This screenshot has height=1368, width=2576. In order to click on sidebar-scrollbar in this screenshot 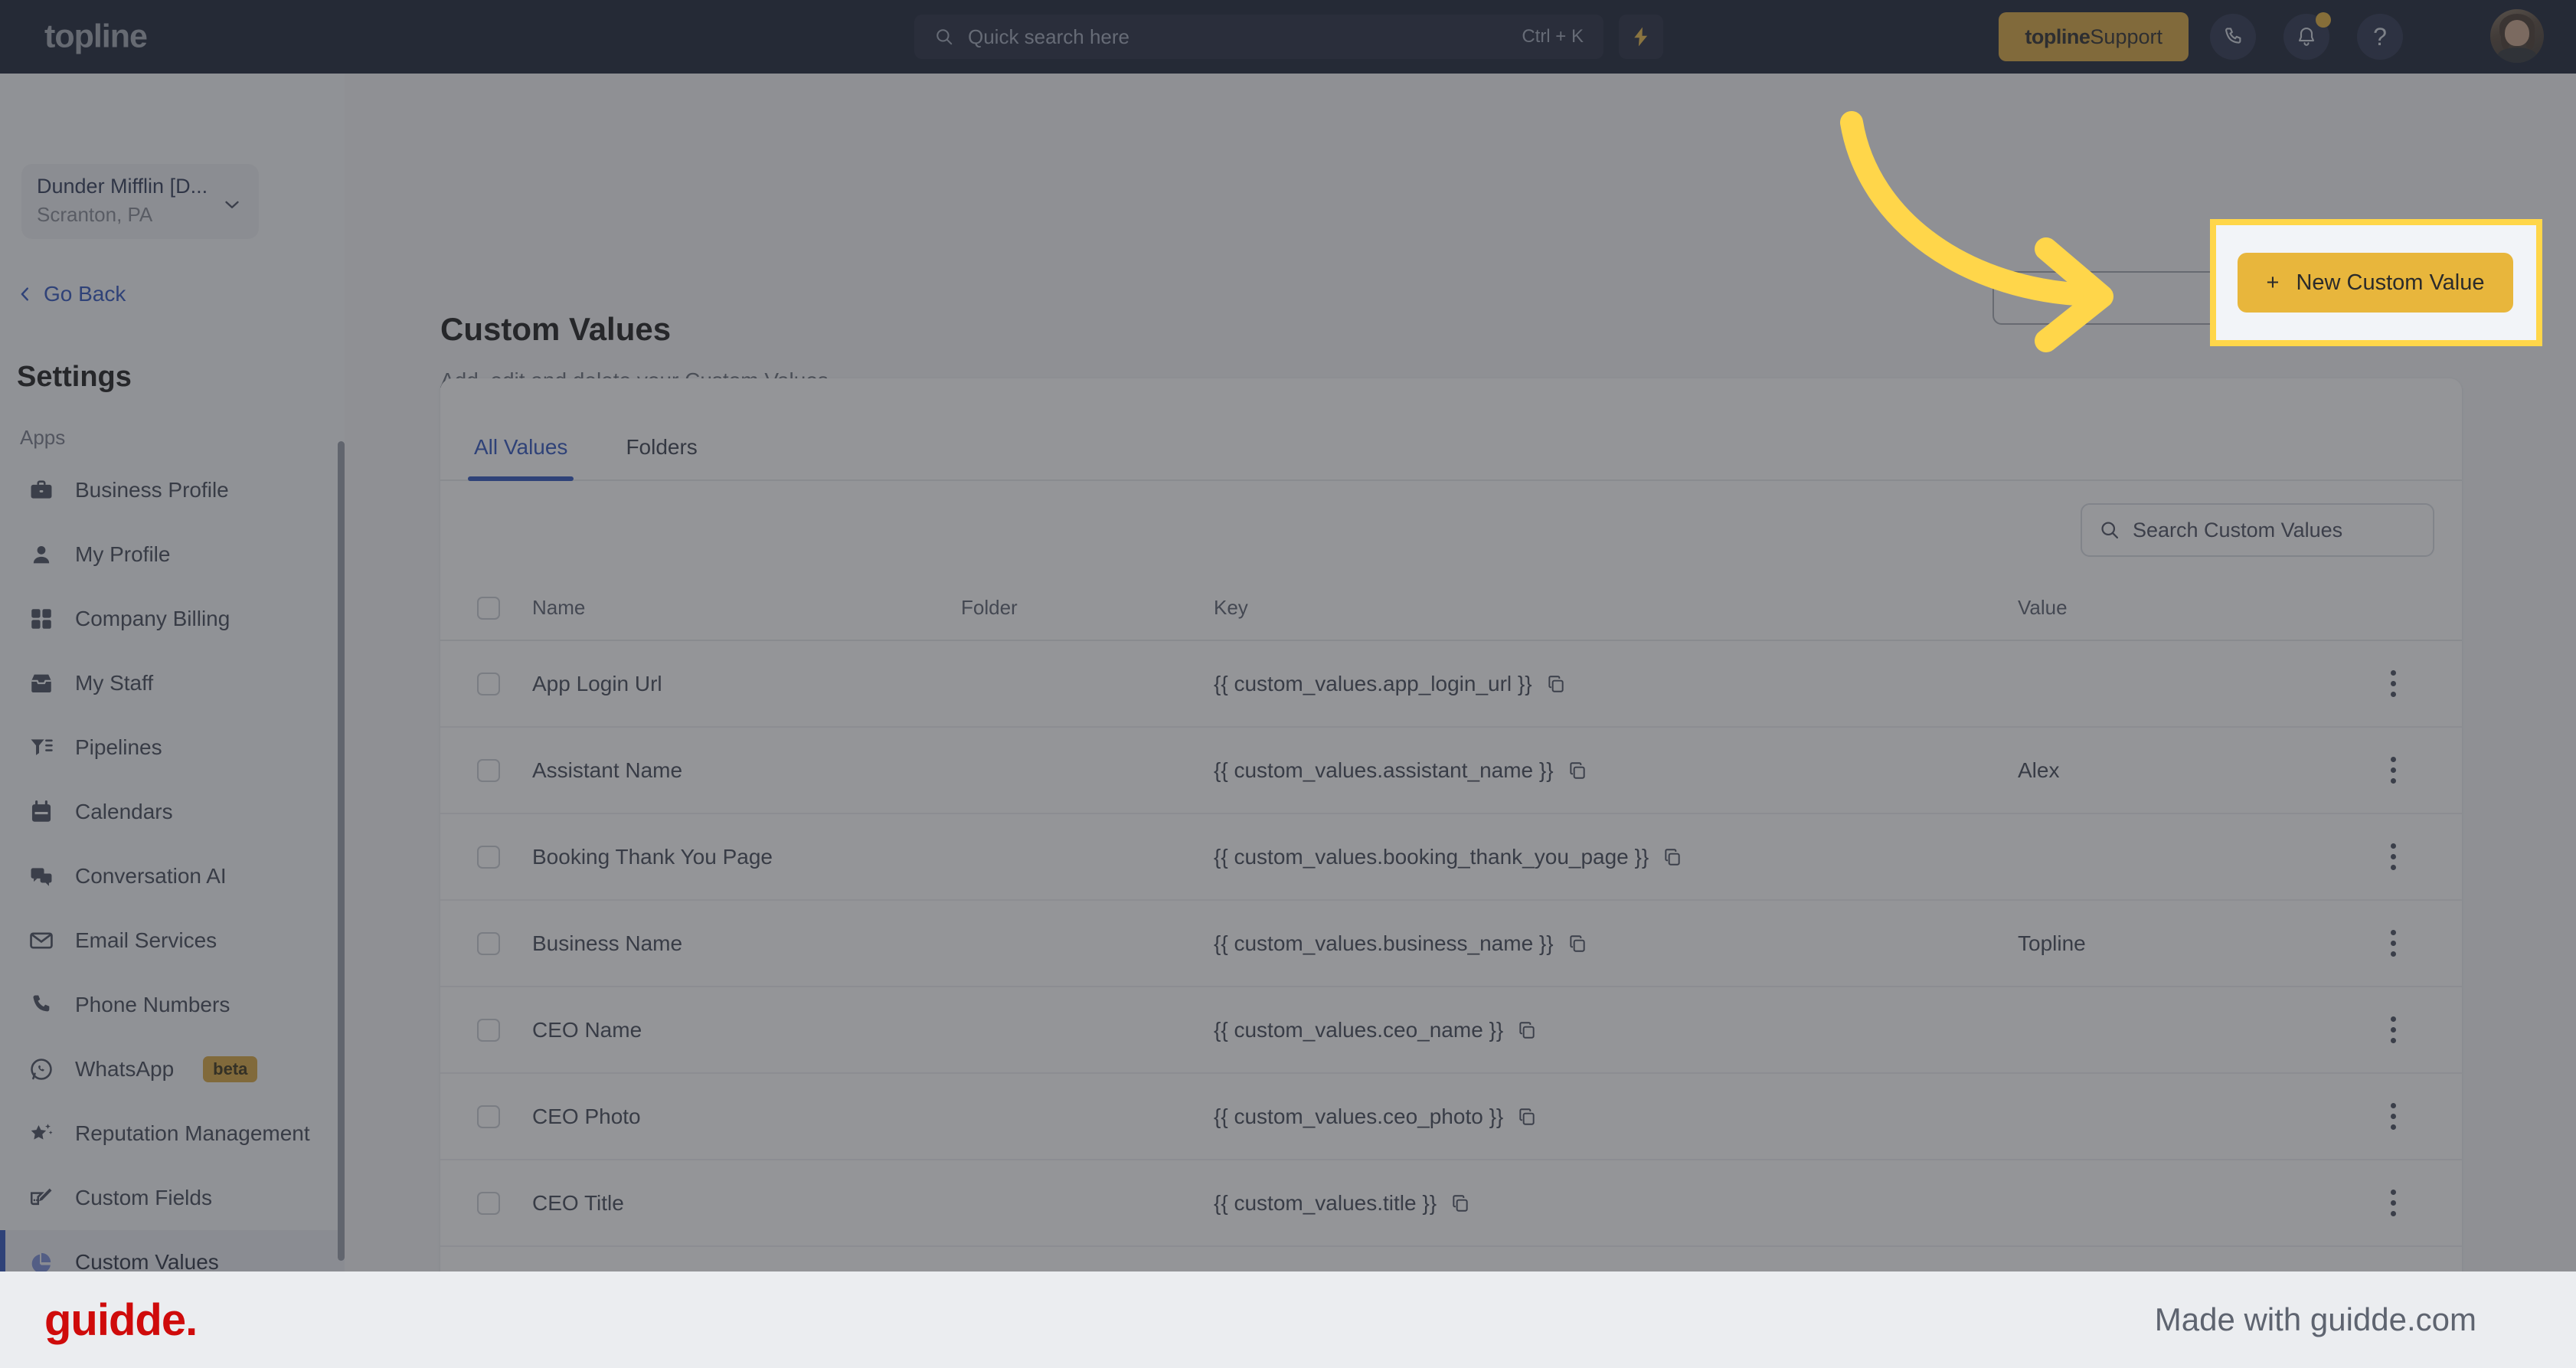, I will do `click(341, 851)`.